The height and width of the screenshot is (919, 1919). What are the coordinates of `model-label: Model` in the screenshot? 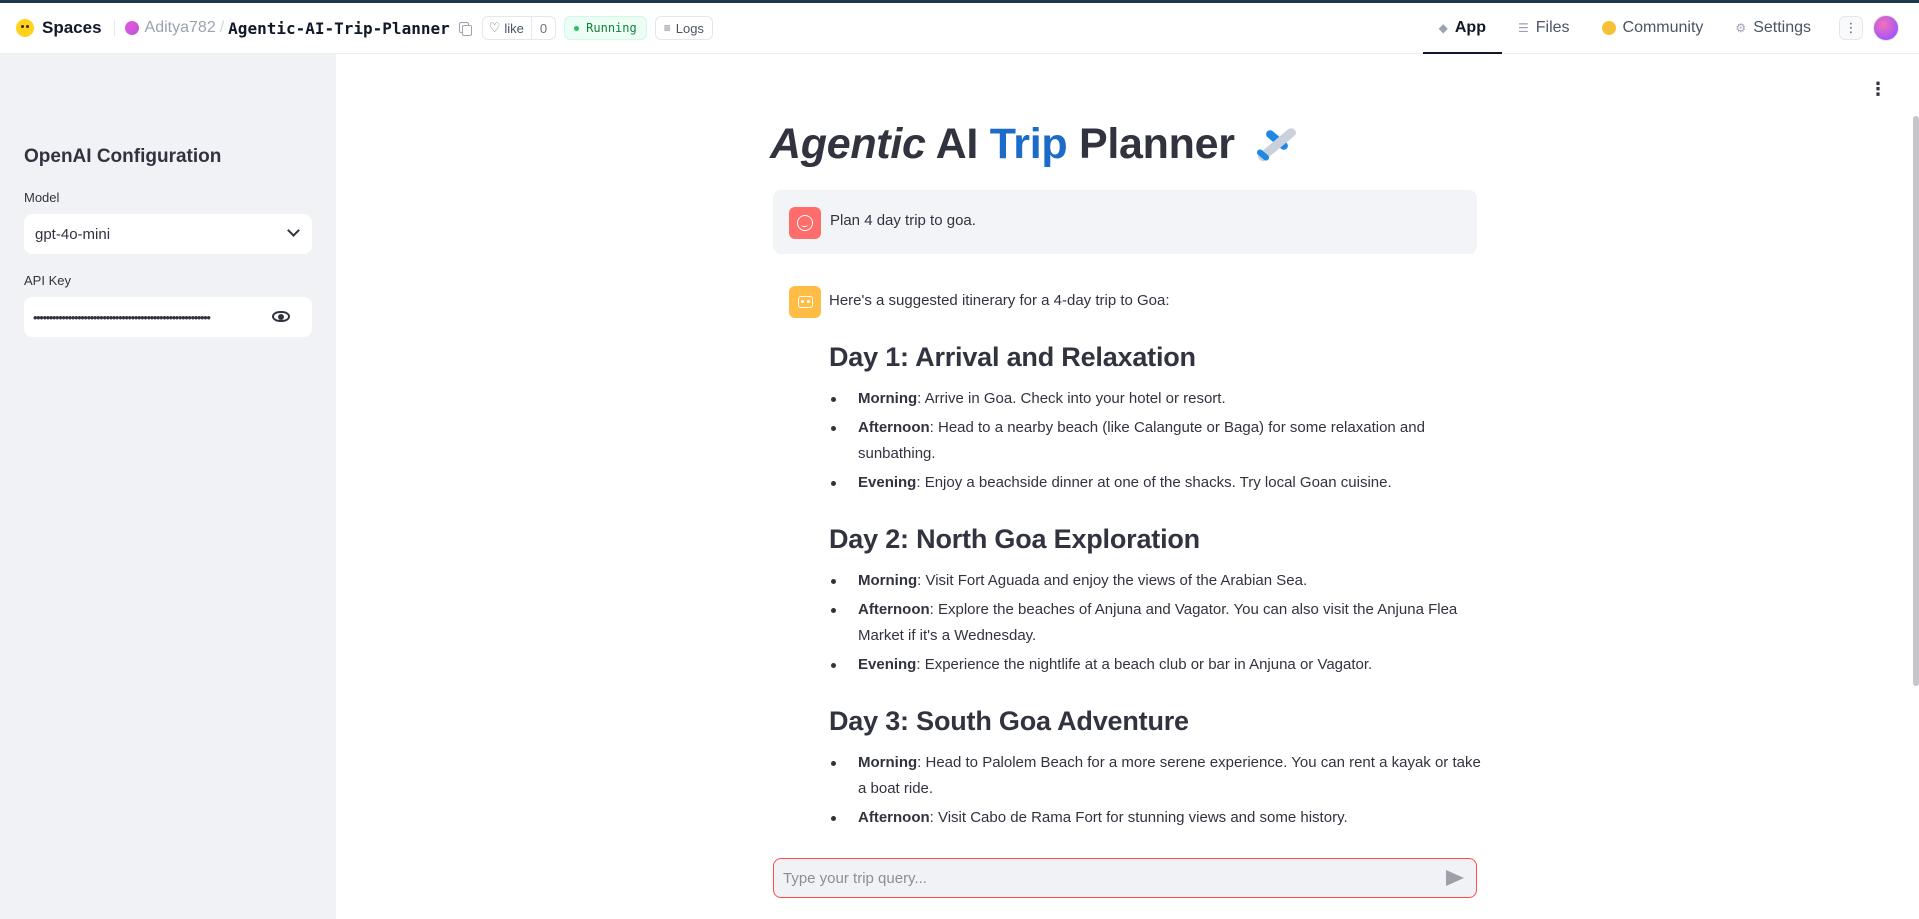 It's located at (42, 197).